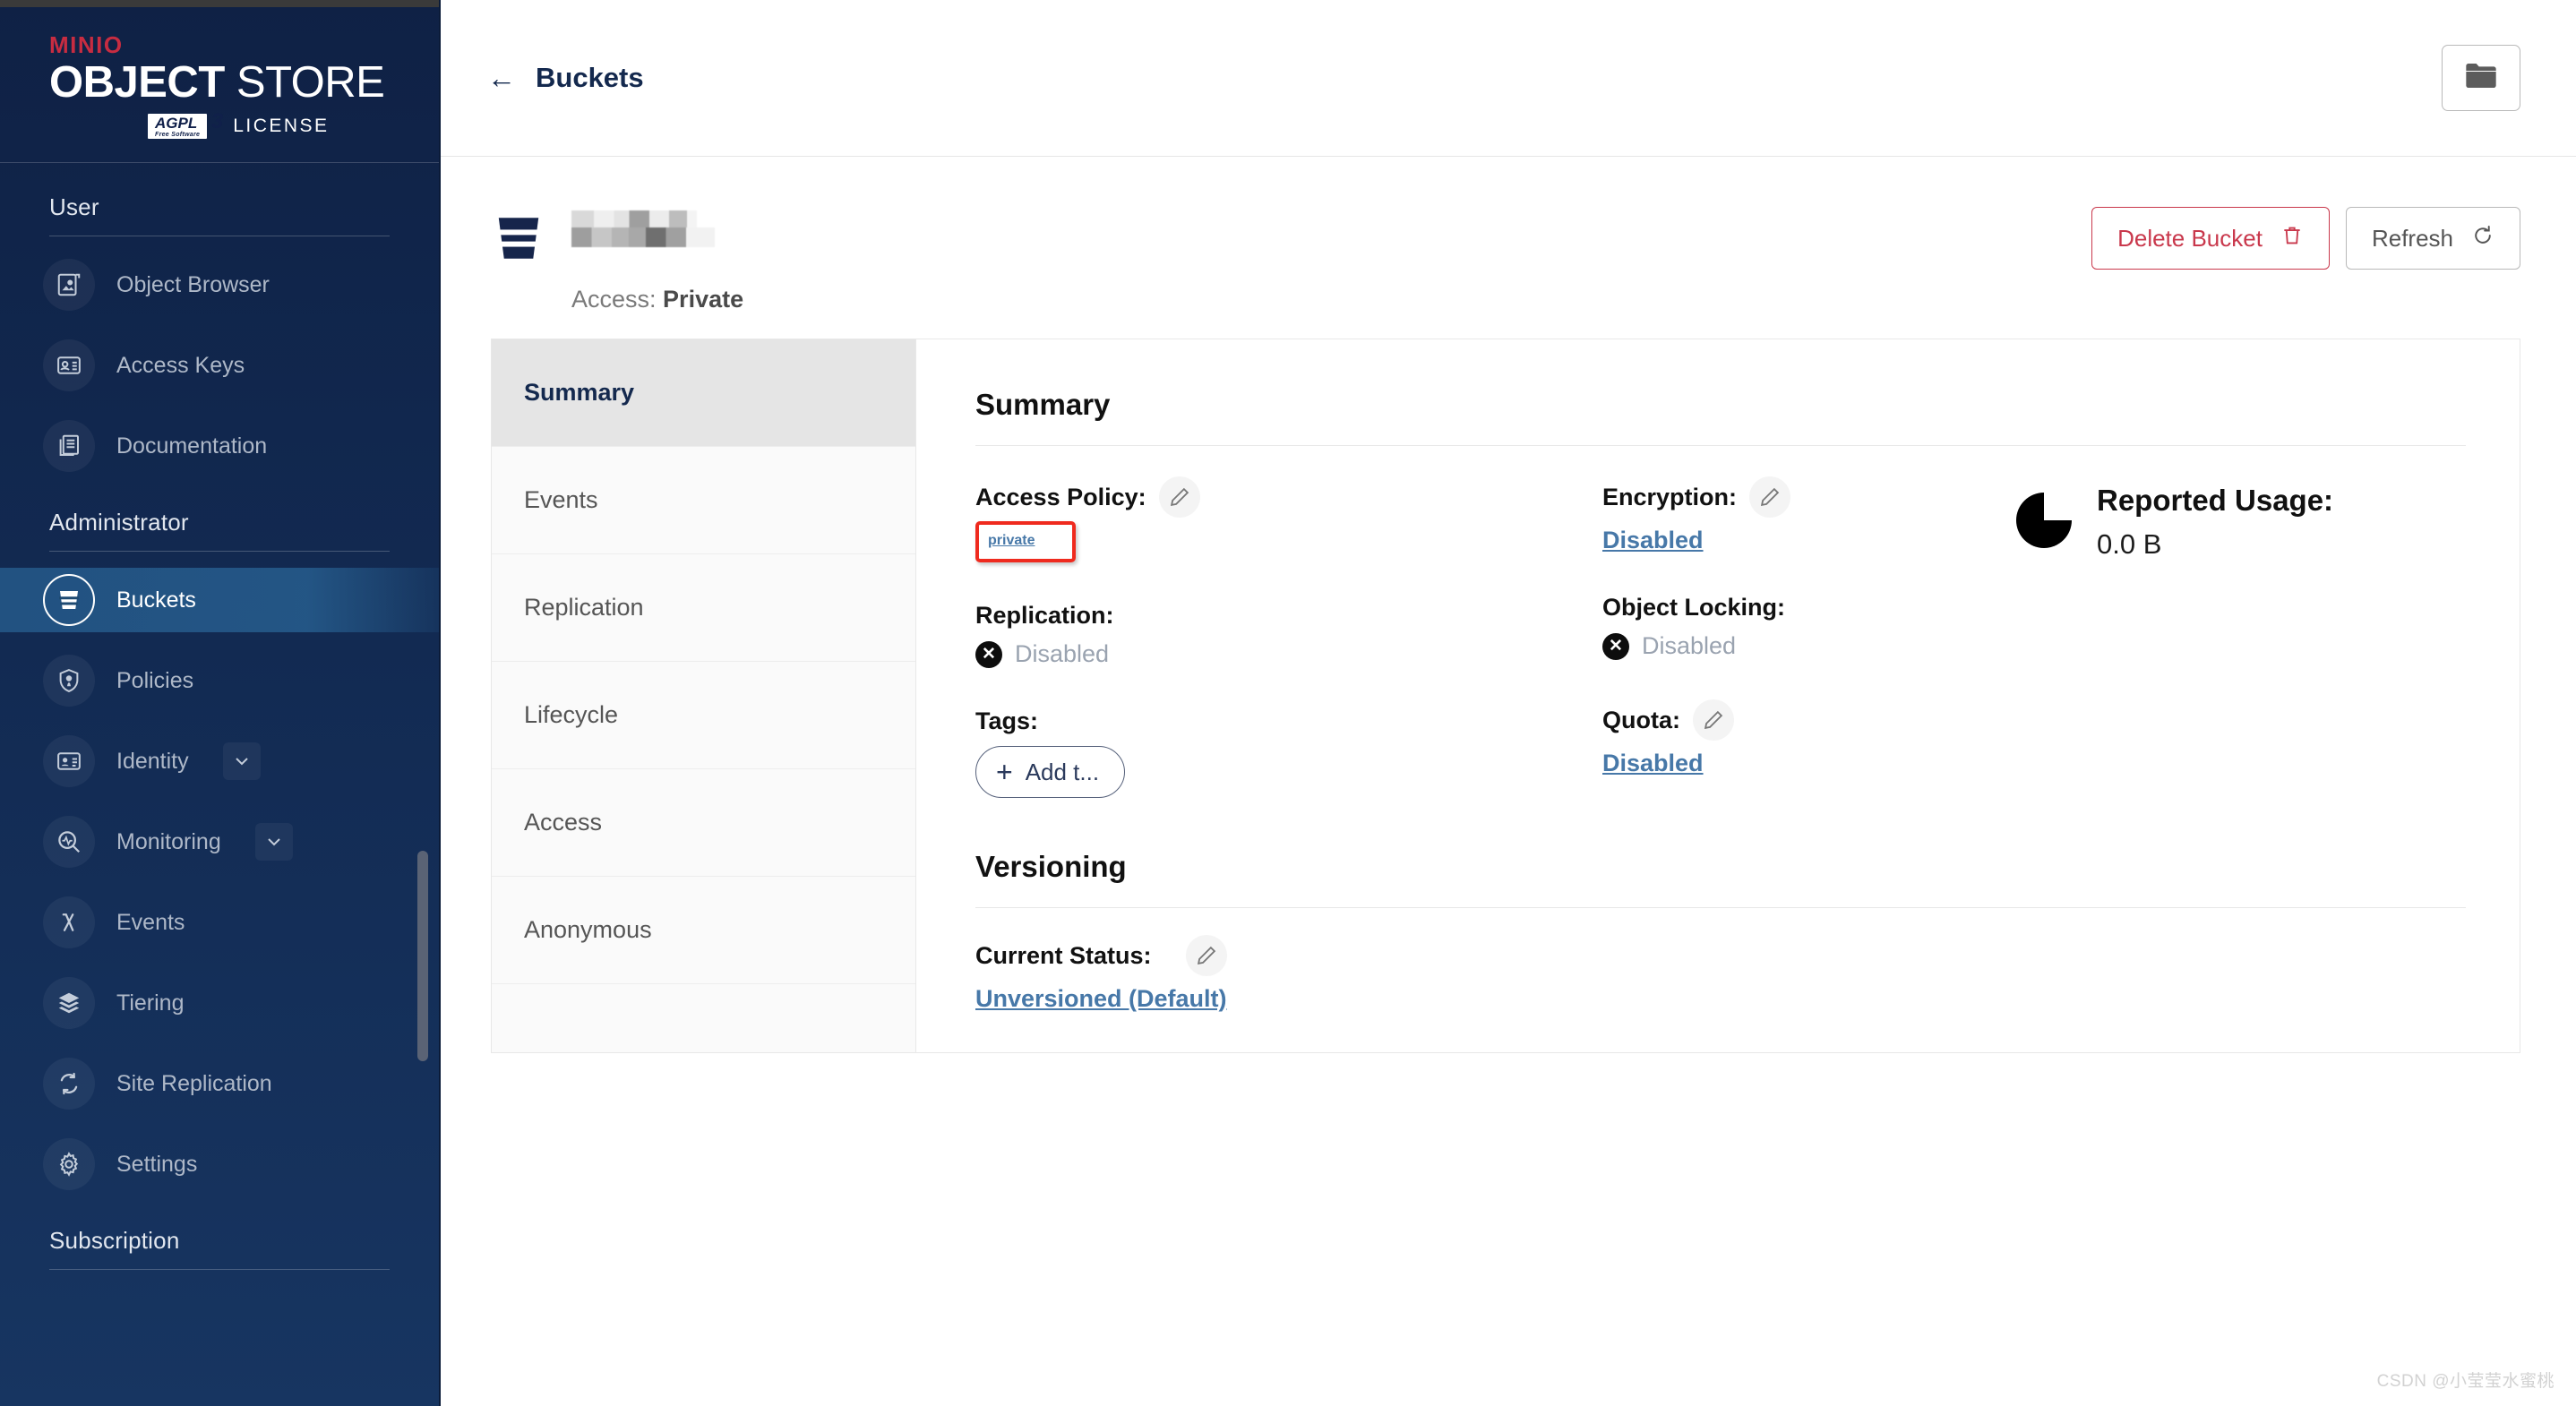  Describe the element at coordinates (219, 600) in the screenshot. I see `sidebar-item-buckets: Buckets` at that location.